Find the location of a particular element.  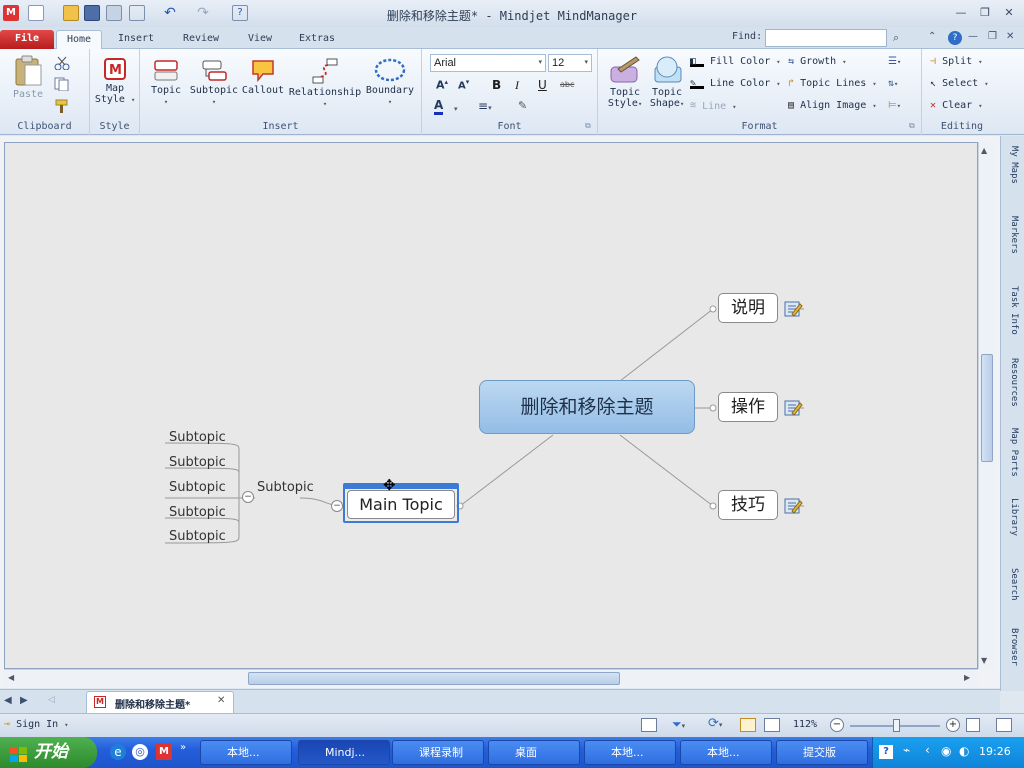

help-tray-icon: ? is located at coordinates (886, 752).